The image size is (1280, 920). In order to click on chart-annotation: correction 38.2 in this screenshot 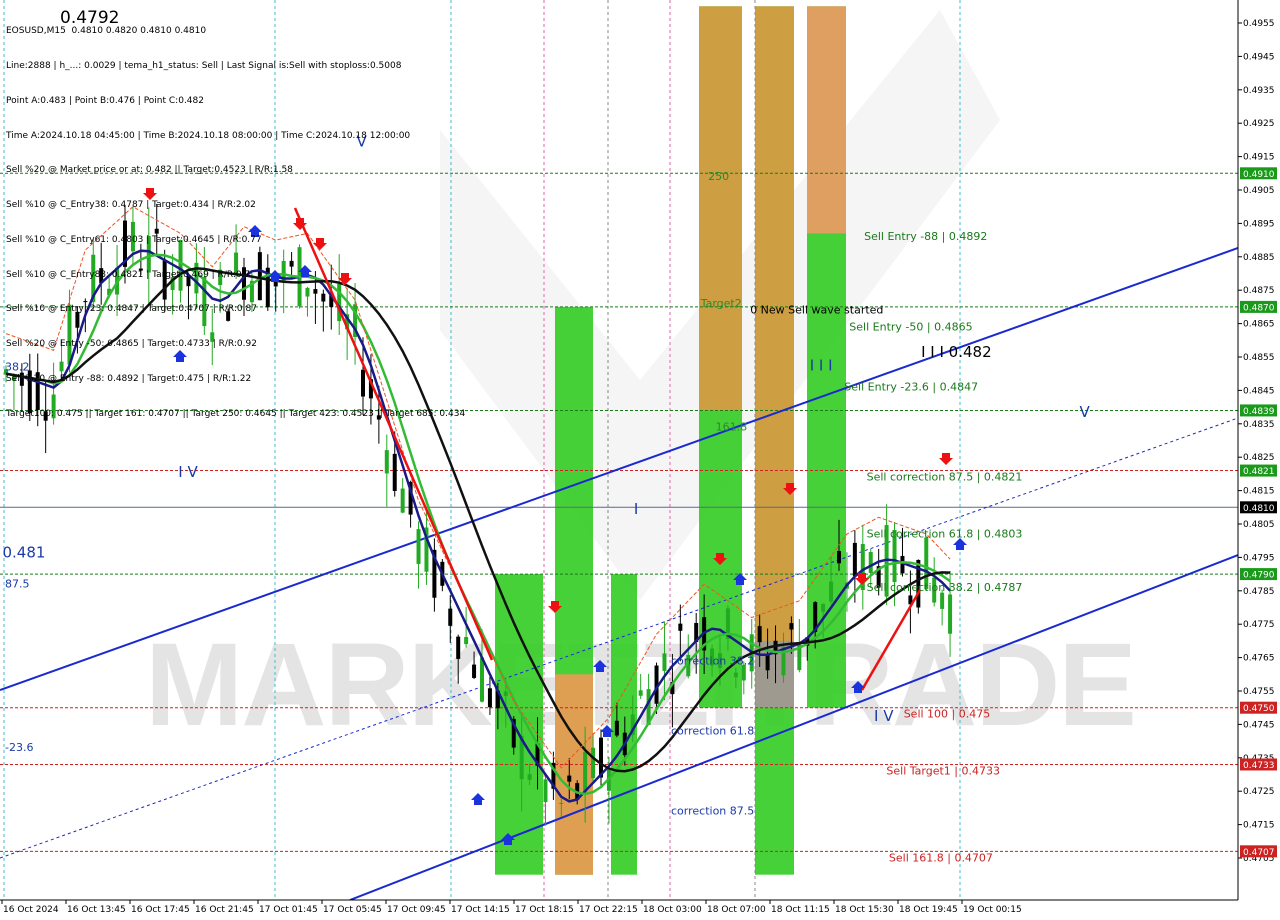, I will do `click(712, 660)`.